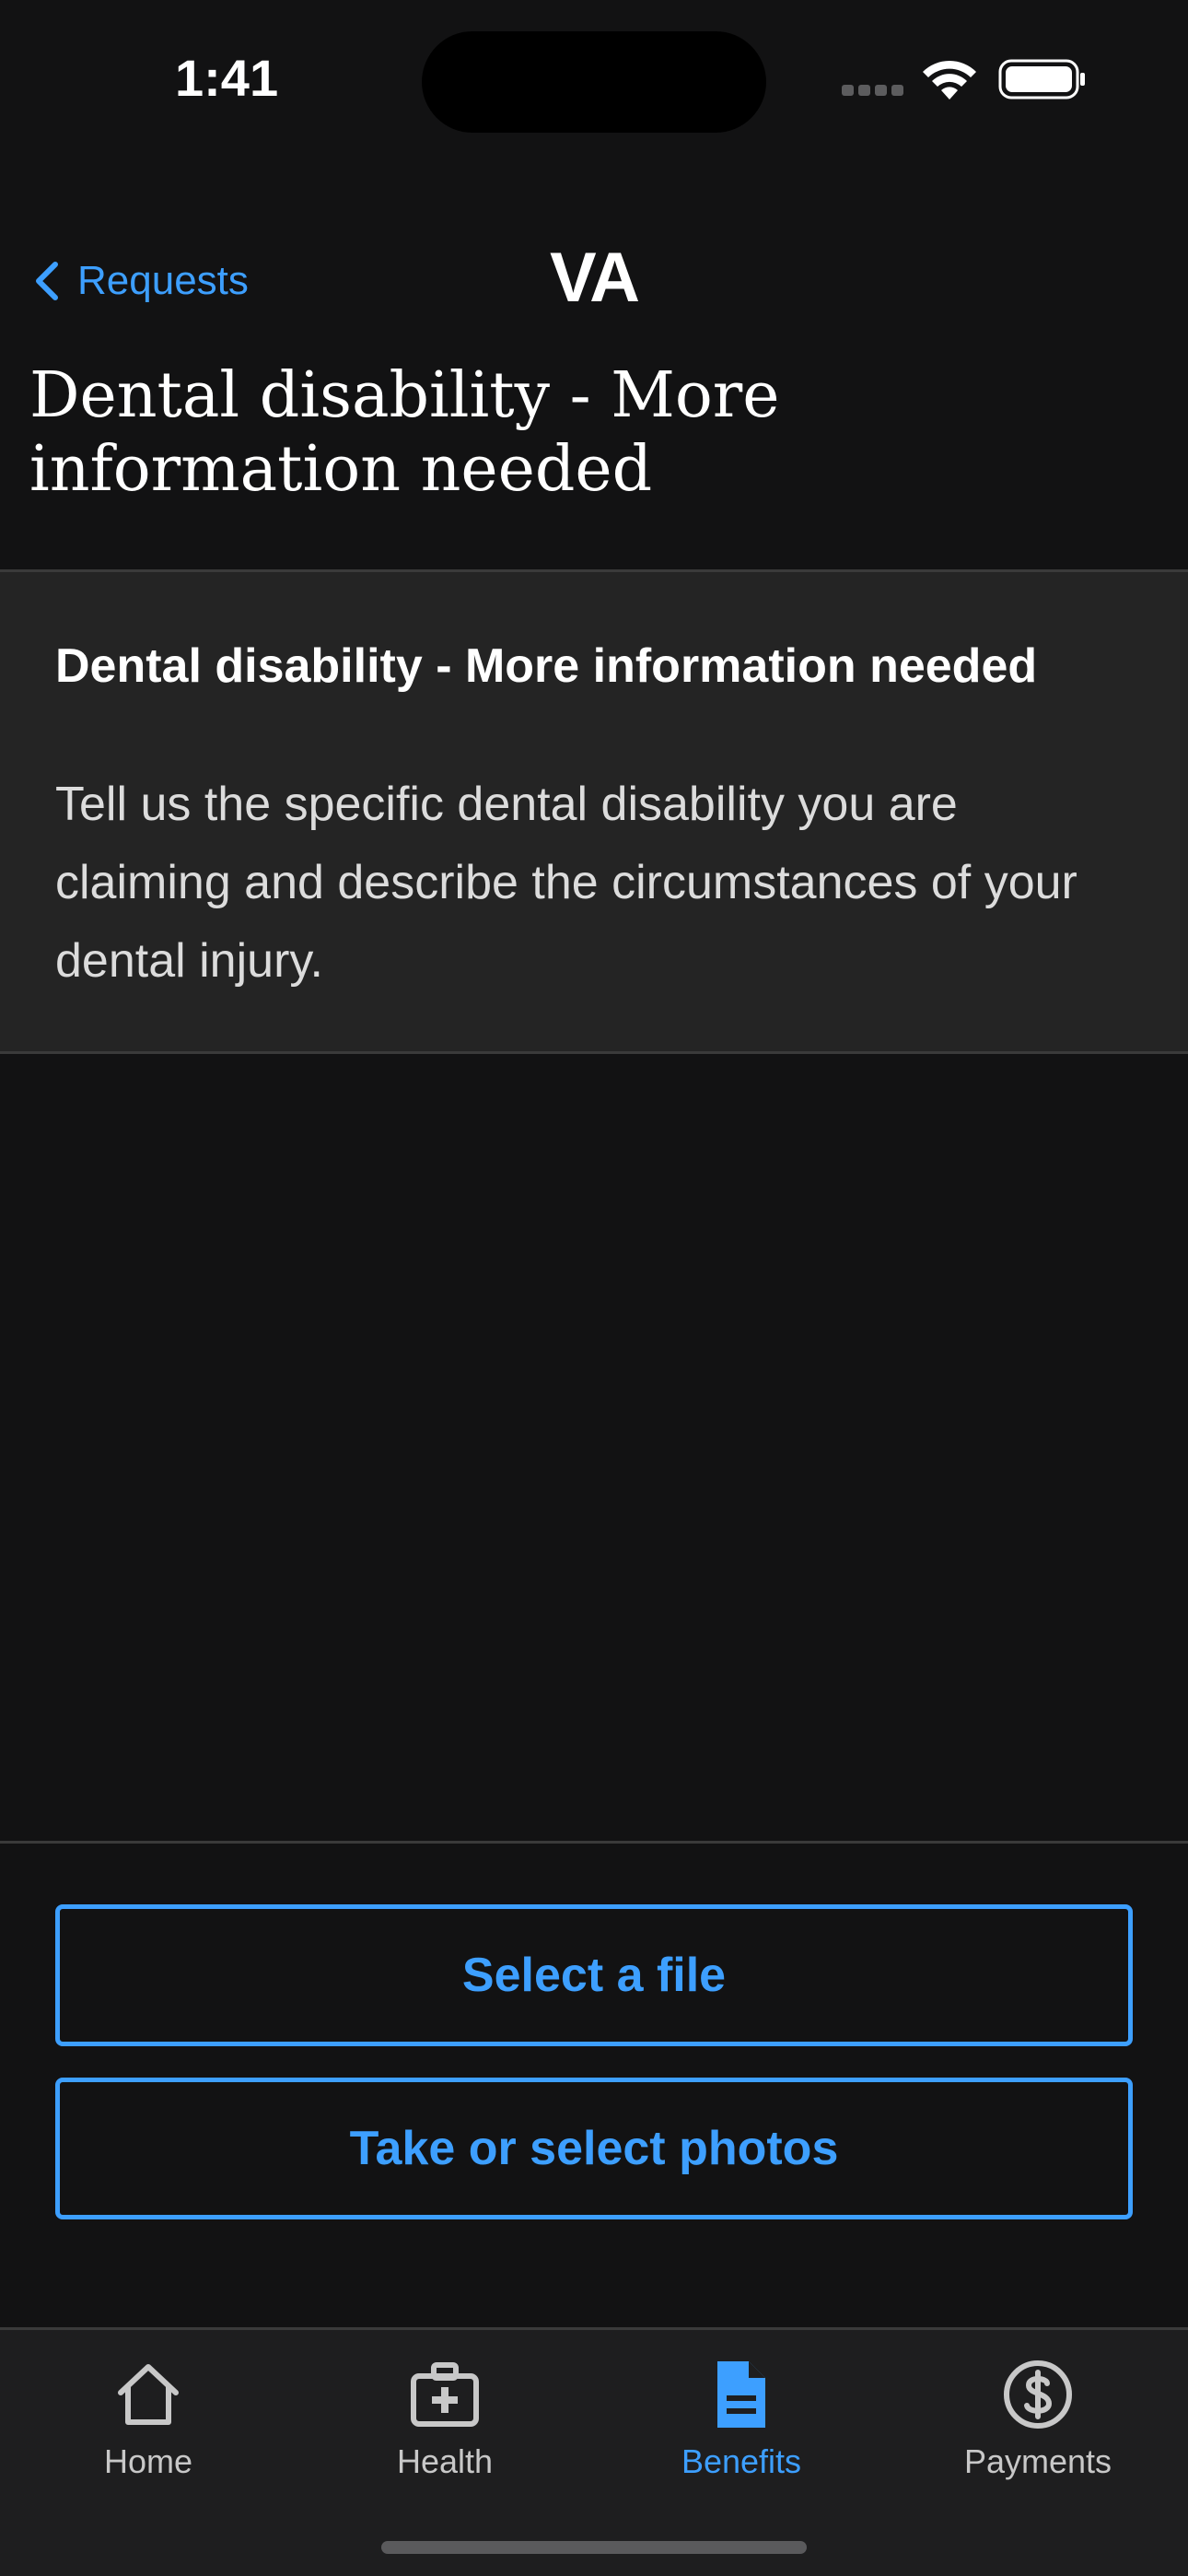 Image resolution: width=1188 pixels, height=2576 pixels. I want to click on tab-health-label: Health, so click(445, 2461).